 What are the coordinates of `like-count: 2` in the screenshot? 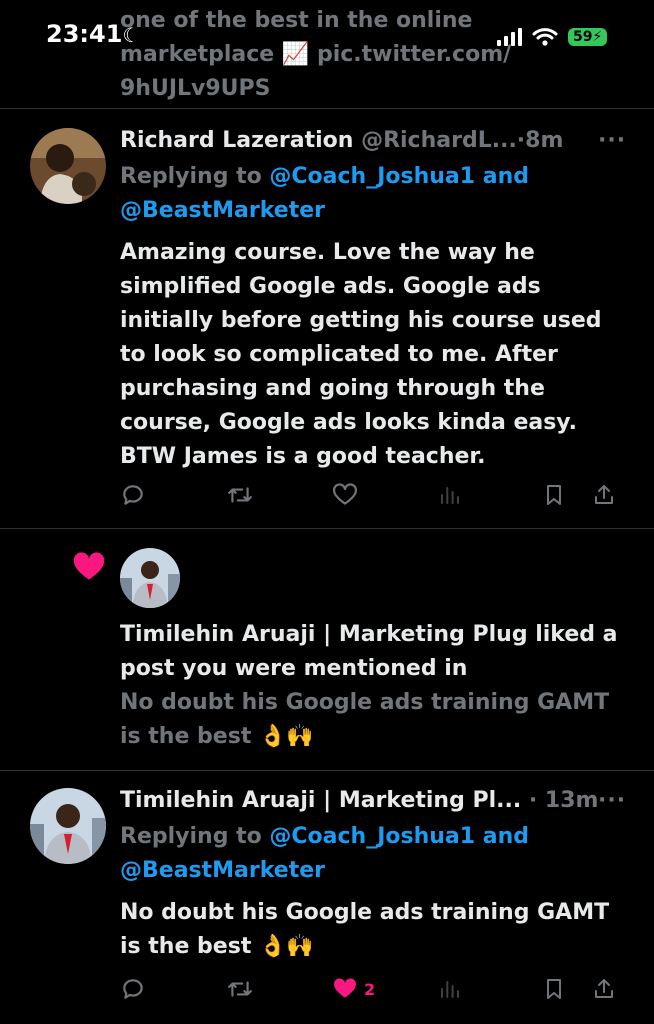 It's located at (370, 989).